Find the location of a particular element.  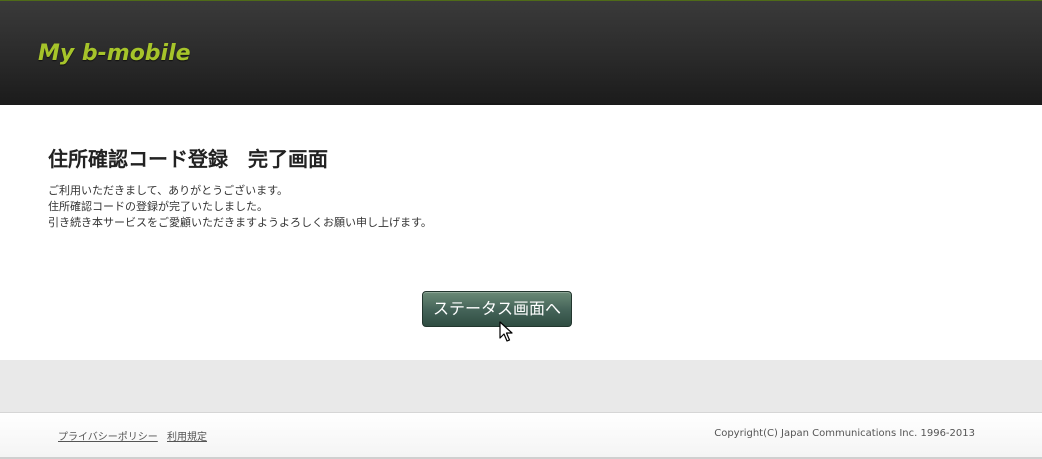

privacy-policy-link: プライバシーポリシー is located at coordinates (108, 437).